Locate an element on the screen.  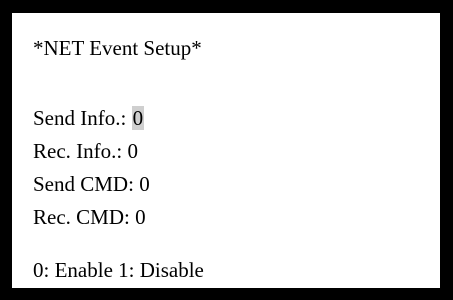
setting-label-send-info: Send Info.: is located at coordinates (82, 118).